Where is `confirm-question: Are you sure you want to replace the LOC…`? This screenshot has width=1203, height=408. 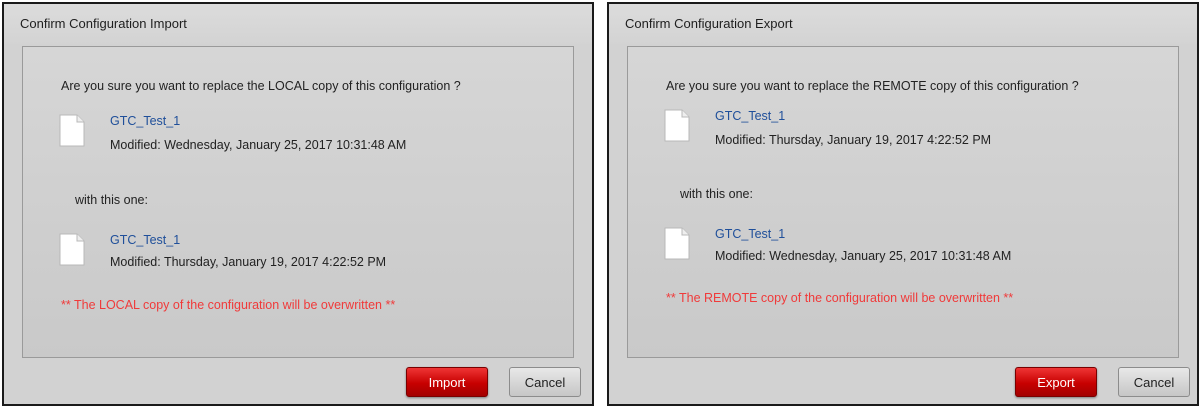 confirm-question: Are you sure you want to replace the LOC… is located at coordinates (261, 86).